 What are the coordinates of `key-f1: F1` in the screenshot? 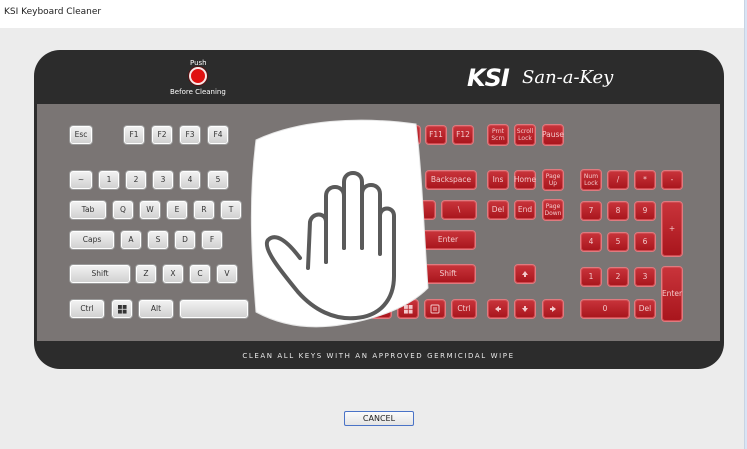 It's located at (134, 135).